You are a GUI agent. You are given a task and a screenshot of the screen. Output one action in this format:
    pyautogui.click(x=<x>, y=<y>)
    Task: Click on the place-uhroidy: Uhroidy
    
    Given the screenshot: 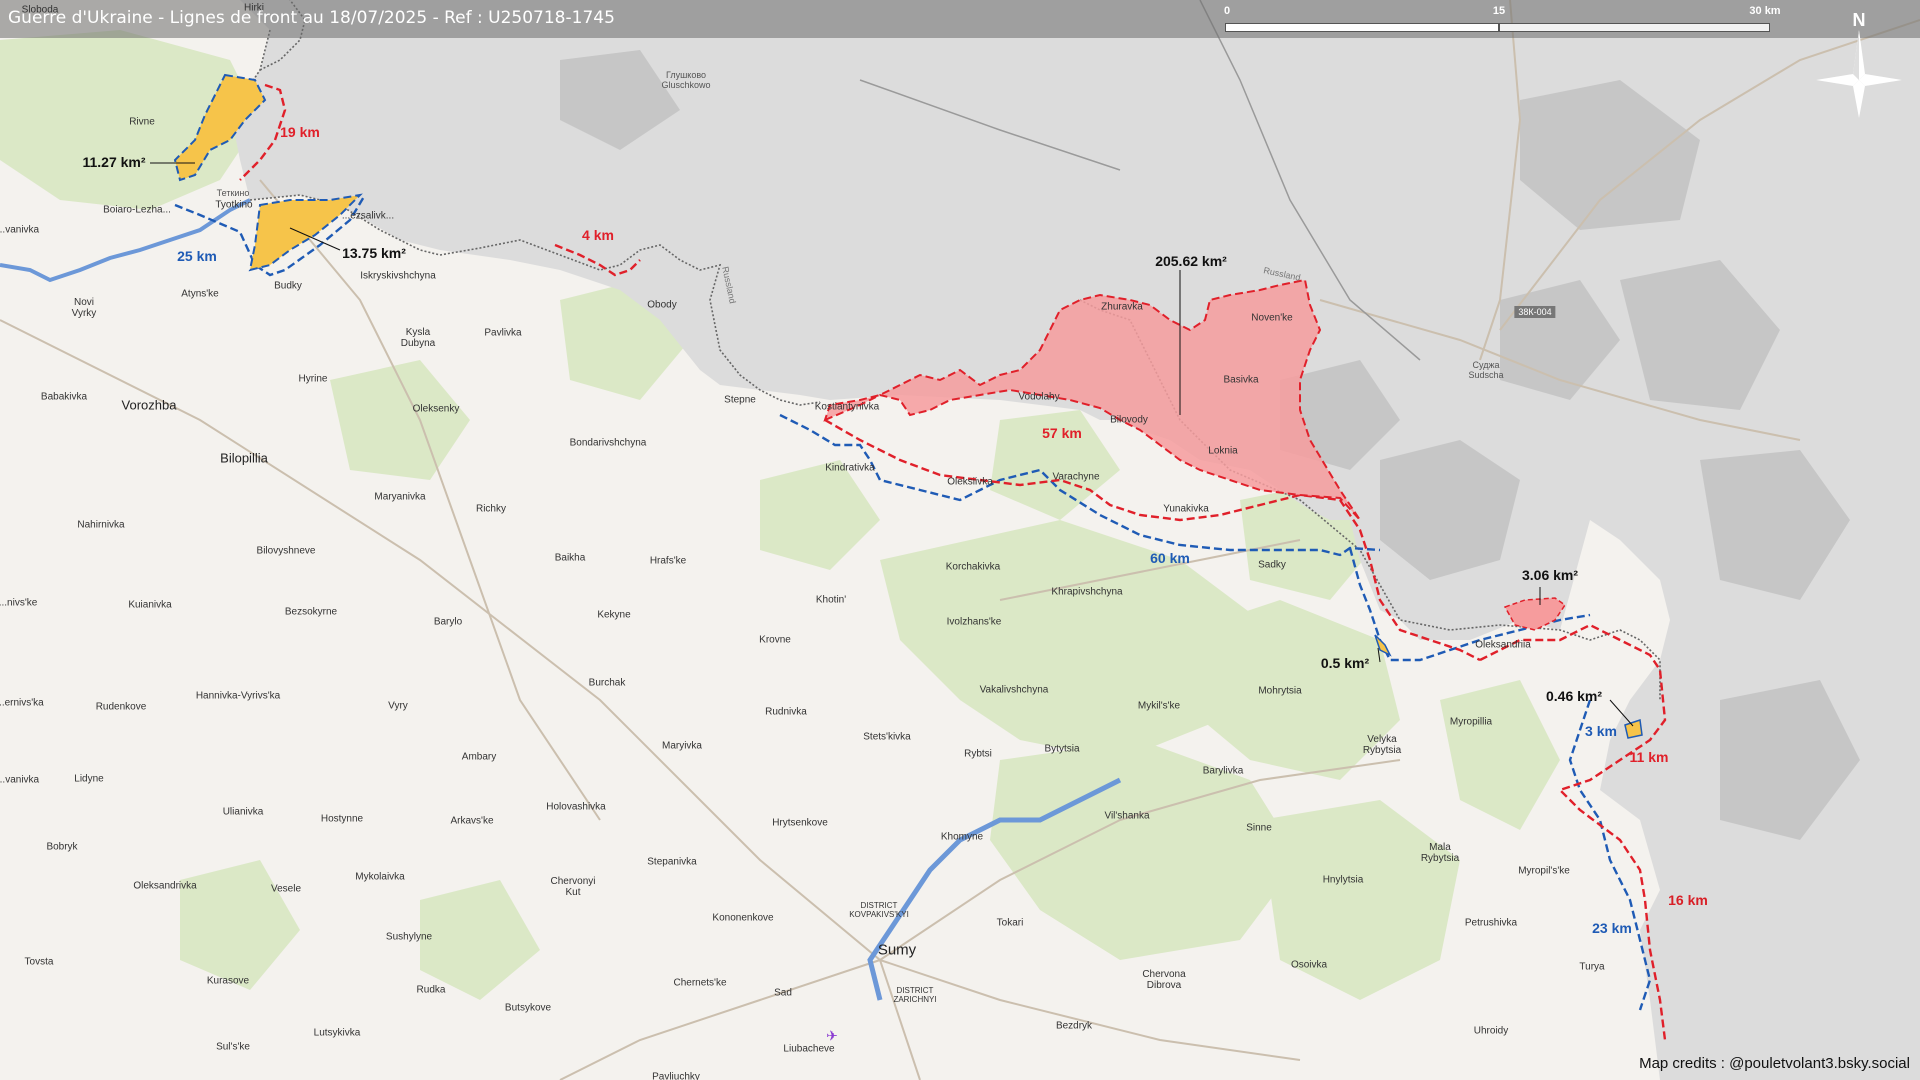 What is the action you would take?
    pyautogui.click(x=1491, y=1031)
    